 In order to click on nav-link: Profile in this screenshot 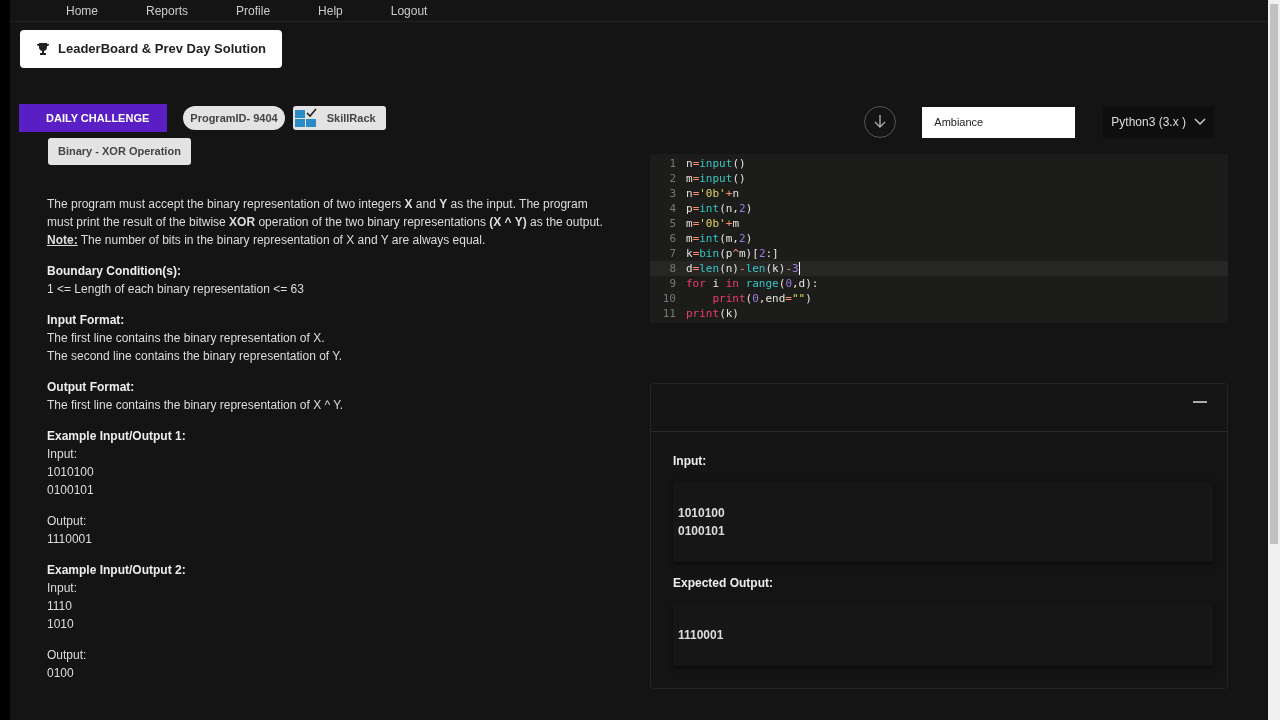, I will do `click(253, 11)`.